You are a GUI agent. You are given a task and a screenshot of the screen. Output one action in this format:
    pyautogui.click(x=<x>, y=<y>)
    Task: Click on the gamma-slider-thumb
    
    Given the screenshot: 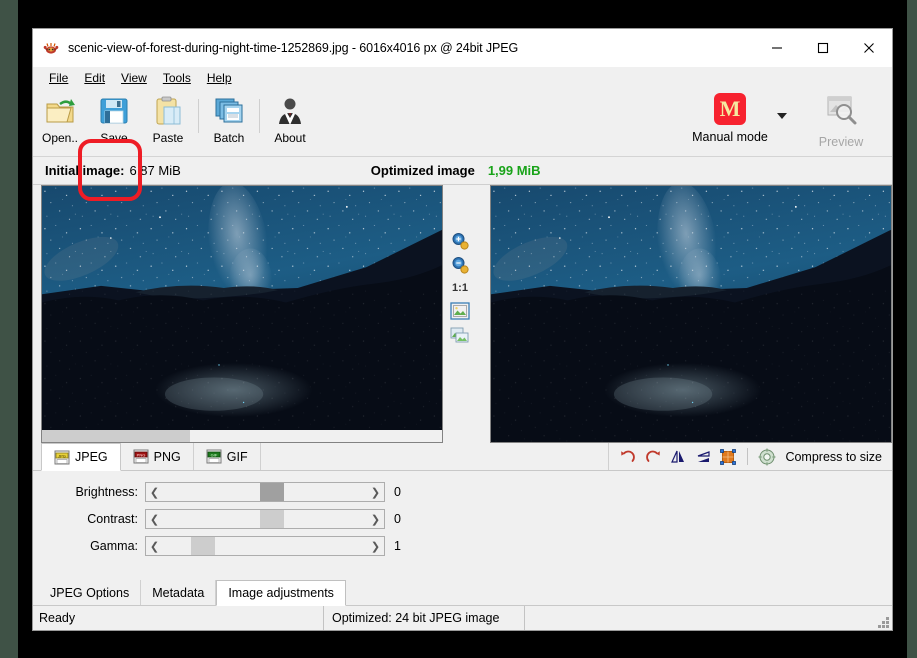 What is the action you would take?
    pyautogui.click(x=203, y=546)
    